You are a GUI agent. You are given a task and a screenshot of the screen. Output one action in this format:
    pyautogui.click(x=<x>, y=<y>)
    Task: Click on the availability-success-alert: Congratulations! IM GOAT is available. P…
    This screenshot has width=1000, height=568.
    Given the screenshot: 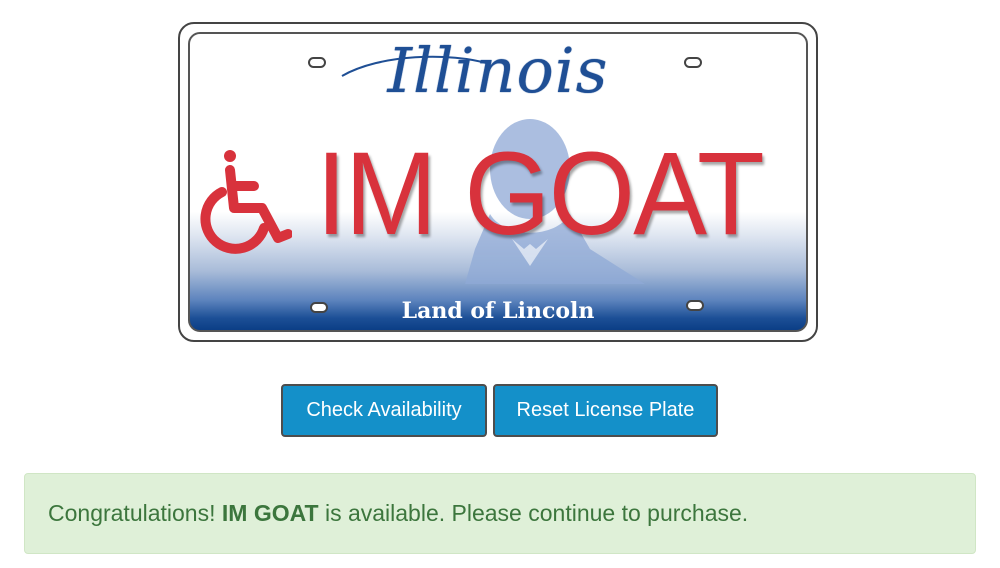 What is the action you would take?
    pyautogui.click(x=500, y=513)
    